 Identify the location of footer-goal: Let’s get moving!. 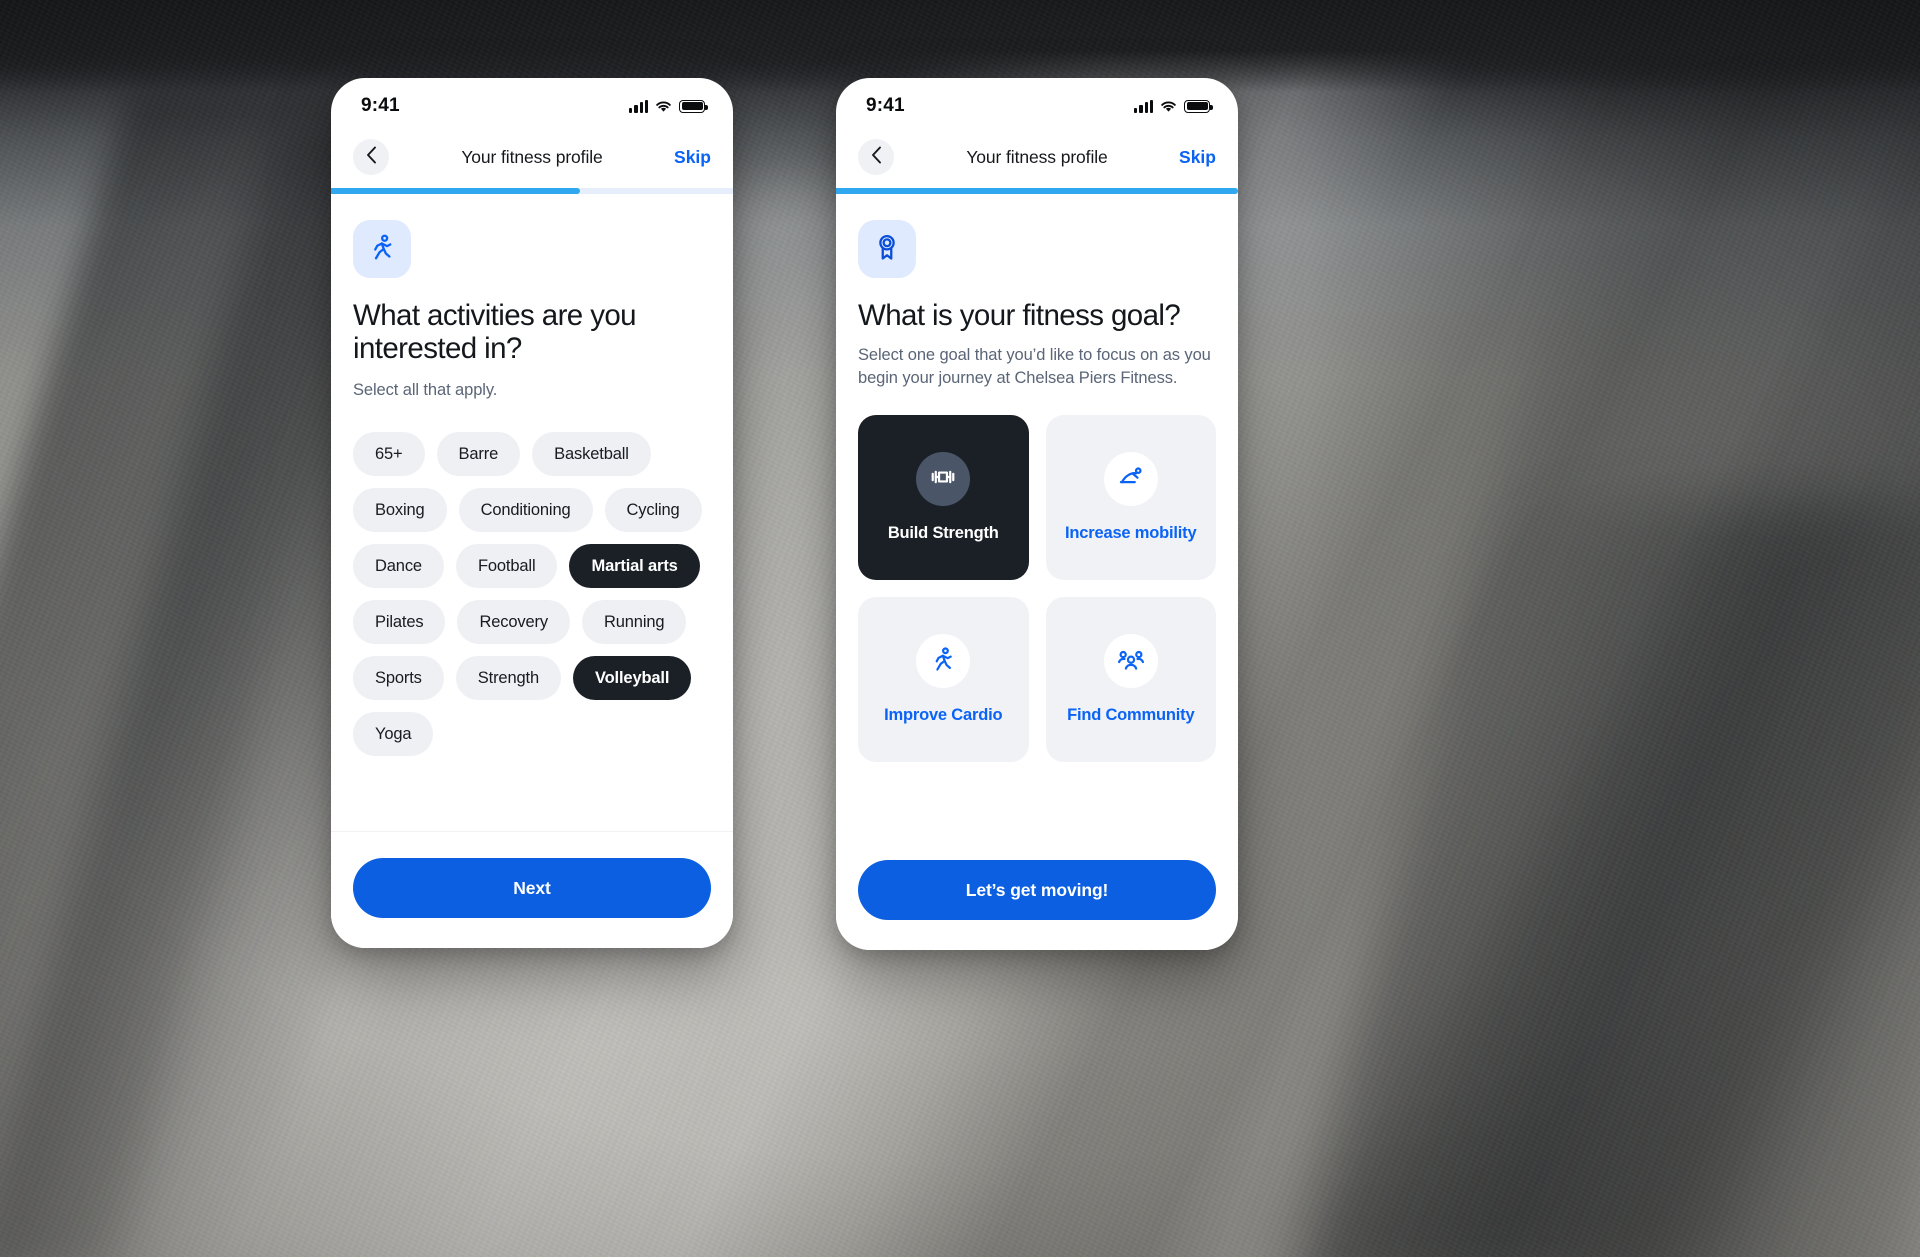
(1037, 891).